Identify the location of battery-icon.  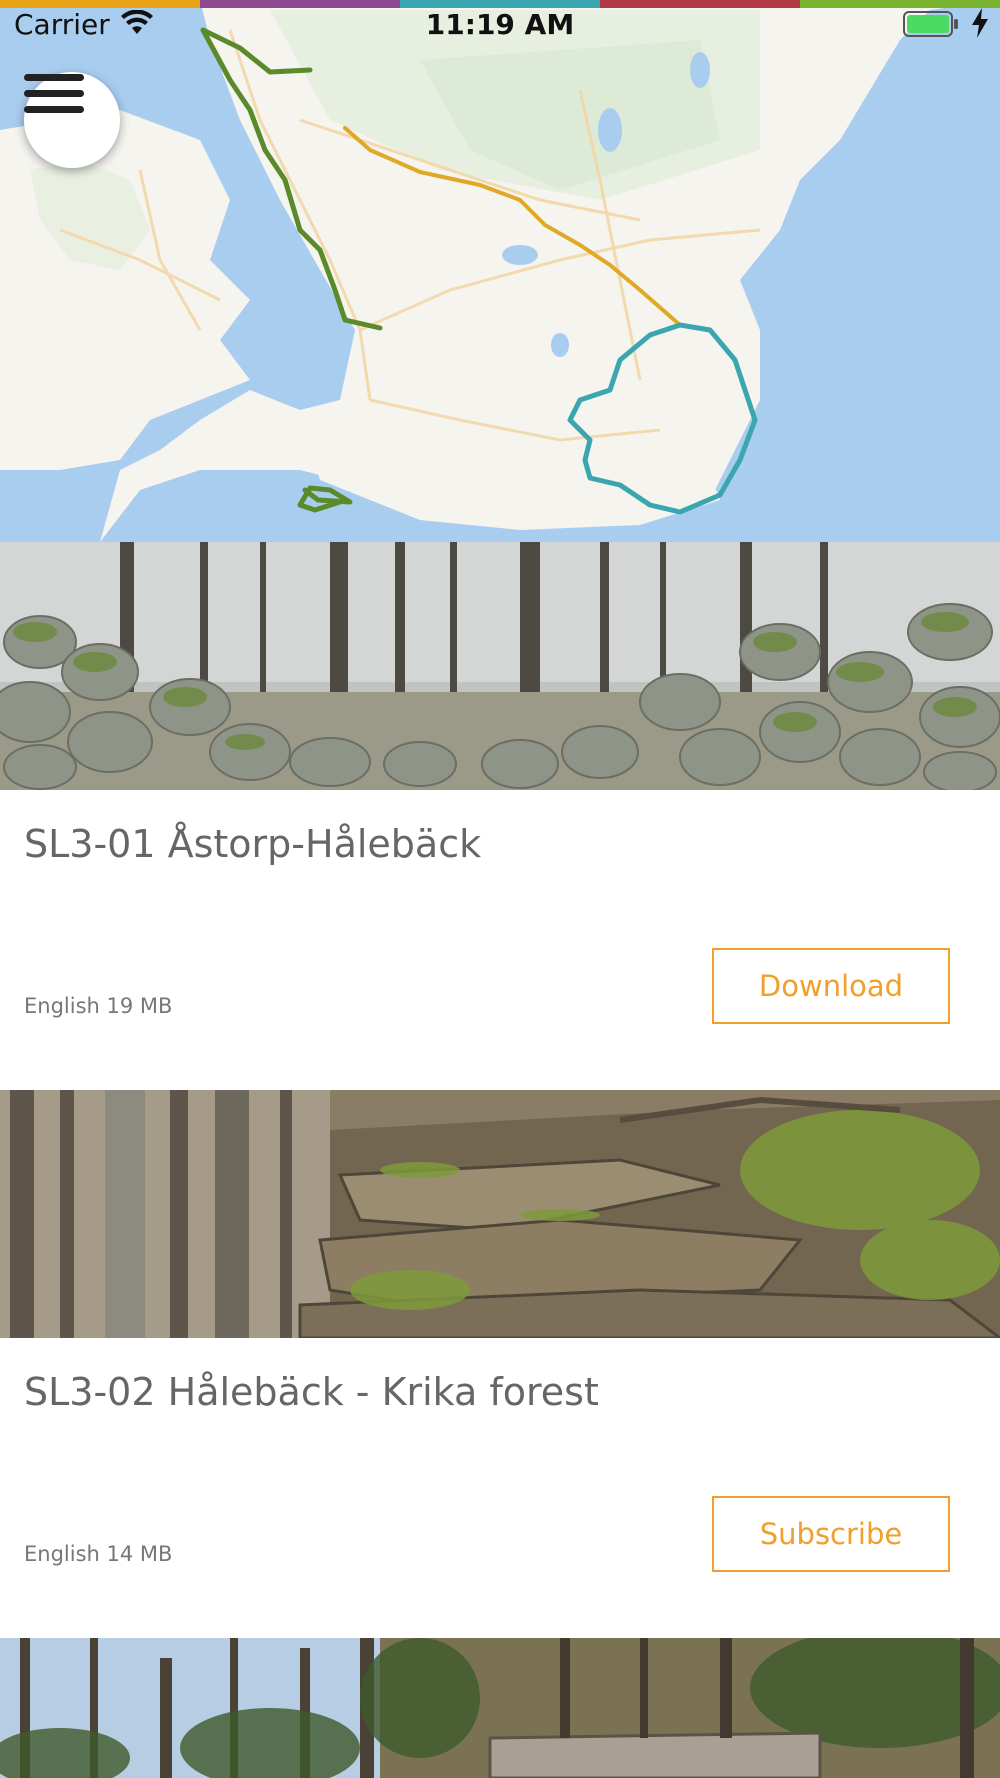
(930, 24).